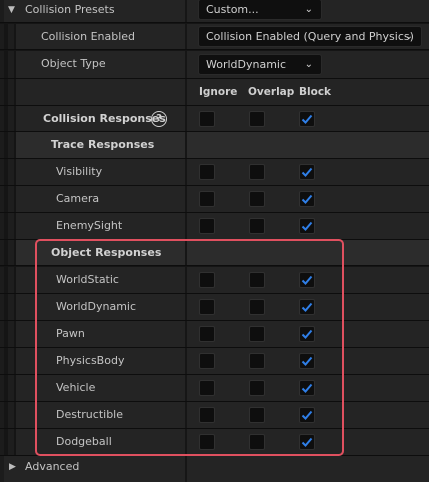 The image size is (429, 482). What do you see at coordinates (90, 360) in the screenshot?
I see `response-label: PhysicsBody` at bounding box center [90, 360].